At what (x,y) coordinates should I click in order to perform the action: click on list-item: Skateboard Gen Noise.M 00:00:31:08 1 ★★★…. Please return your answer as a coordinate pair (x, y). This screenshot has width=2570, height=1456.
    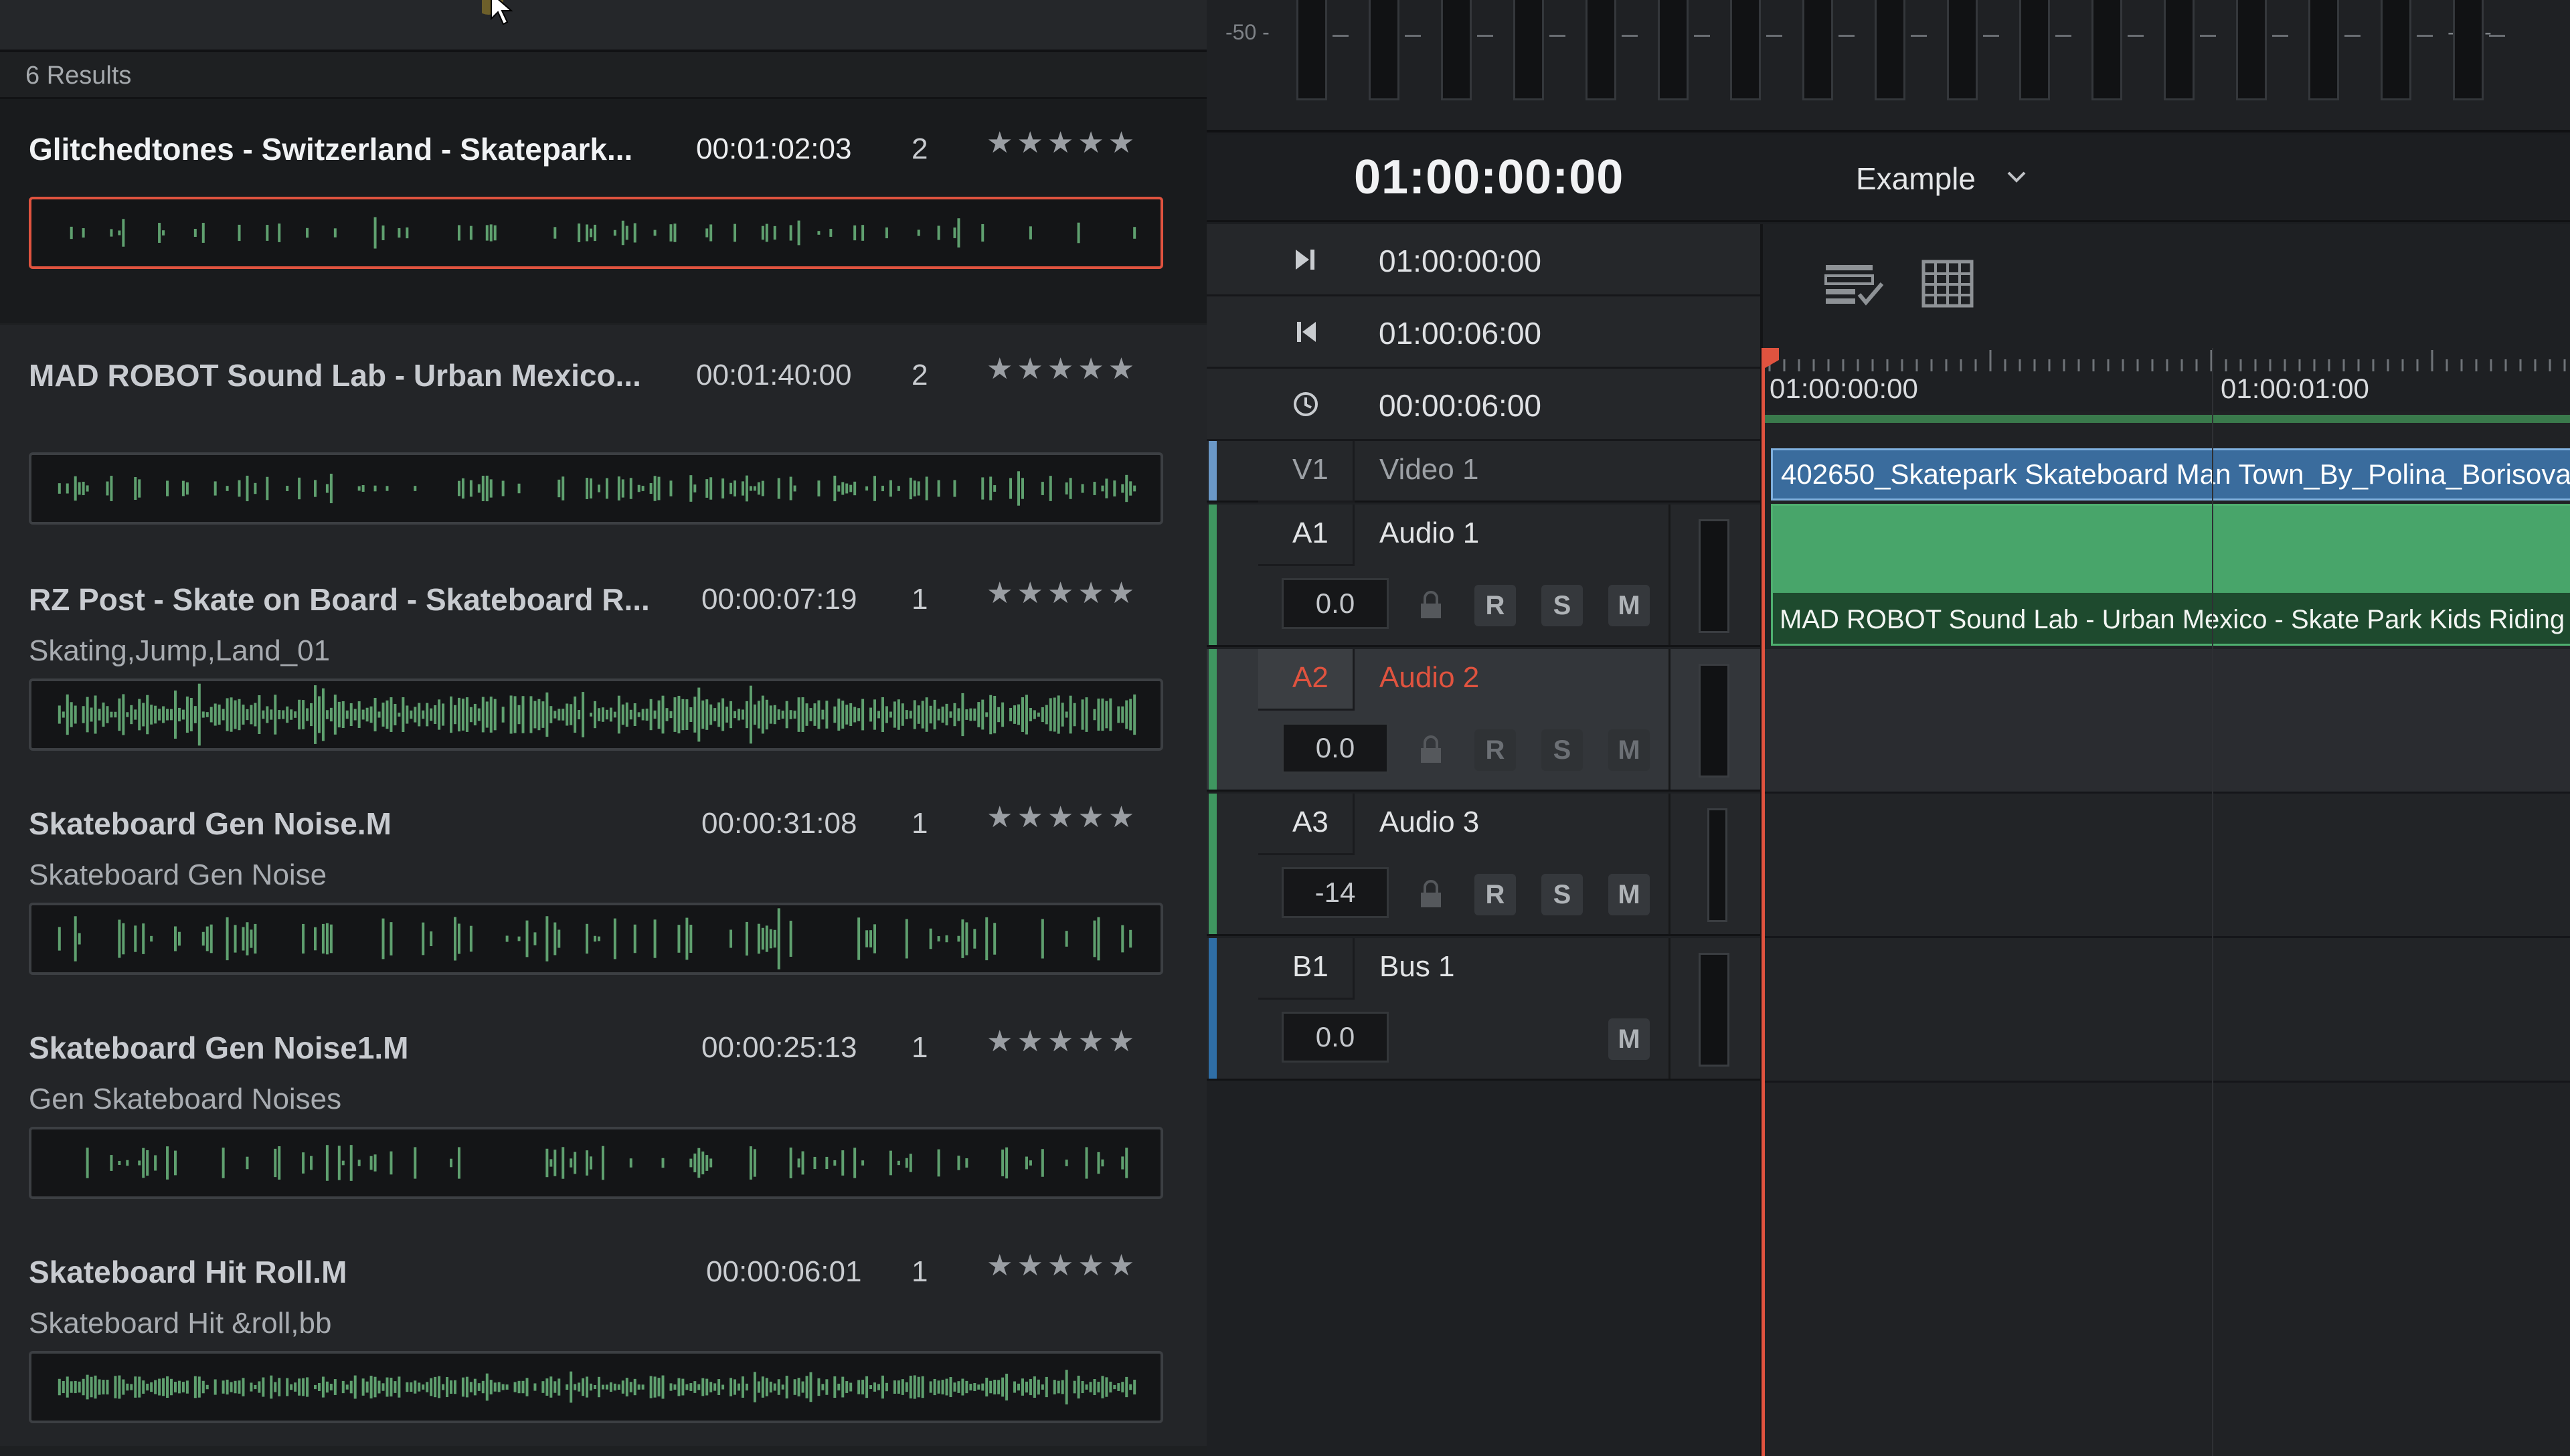
    Looking at the image, I should click on (603, 886).